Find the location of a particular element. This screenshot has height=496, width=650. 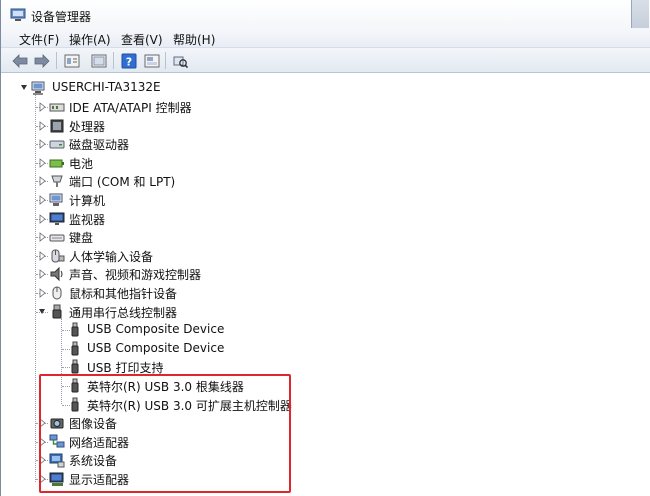

mouse-icon is located at coordinates (57, 293).